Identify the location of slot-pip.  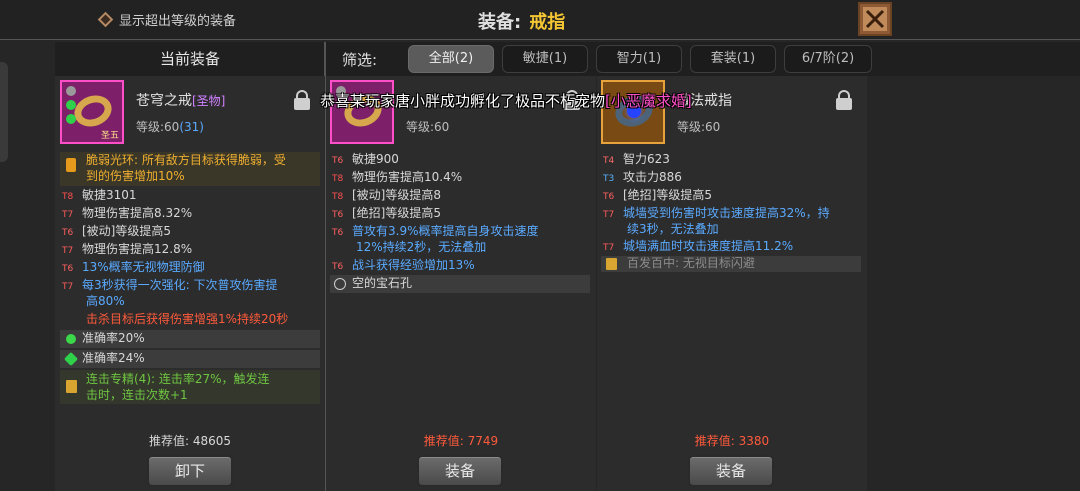
(71, 91).